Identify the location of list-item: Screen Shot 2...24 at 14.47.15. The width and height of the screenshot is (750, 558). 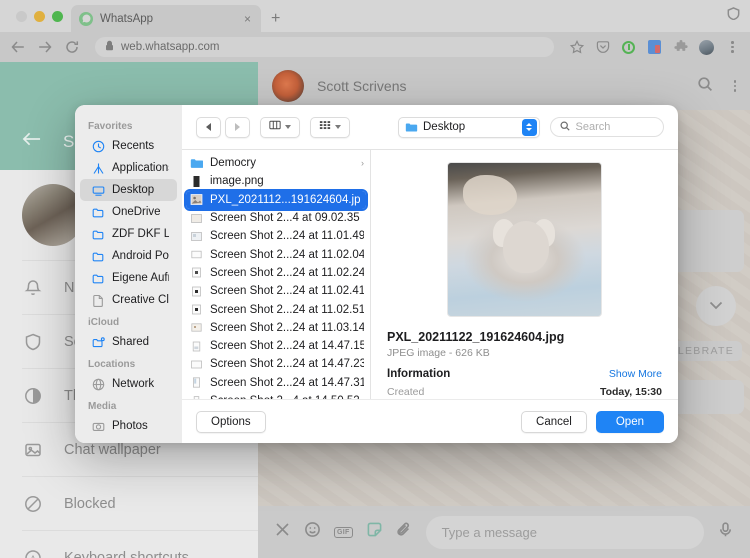
(276, 346).